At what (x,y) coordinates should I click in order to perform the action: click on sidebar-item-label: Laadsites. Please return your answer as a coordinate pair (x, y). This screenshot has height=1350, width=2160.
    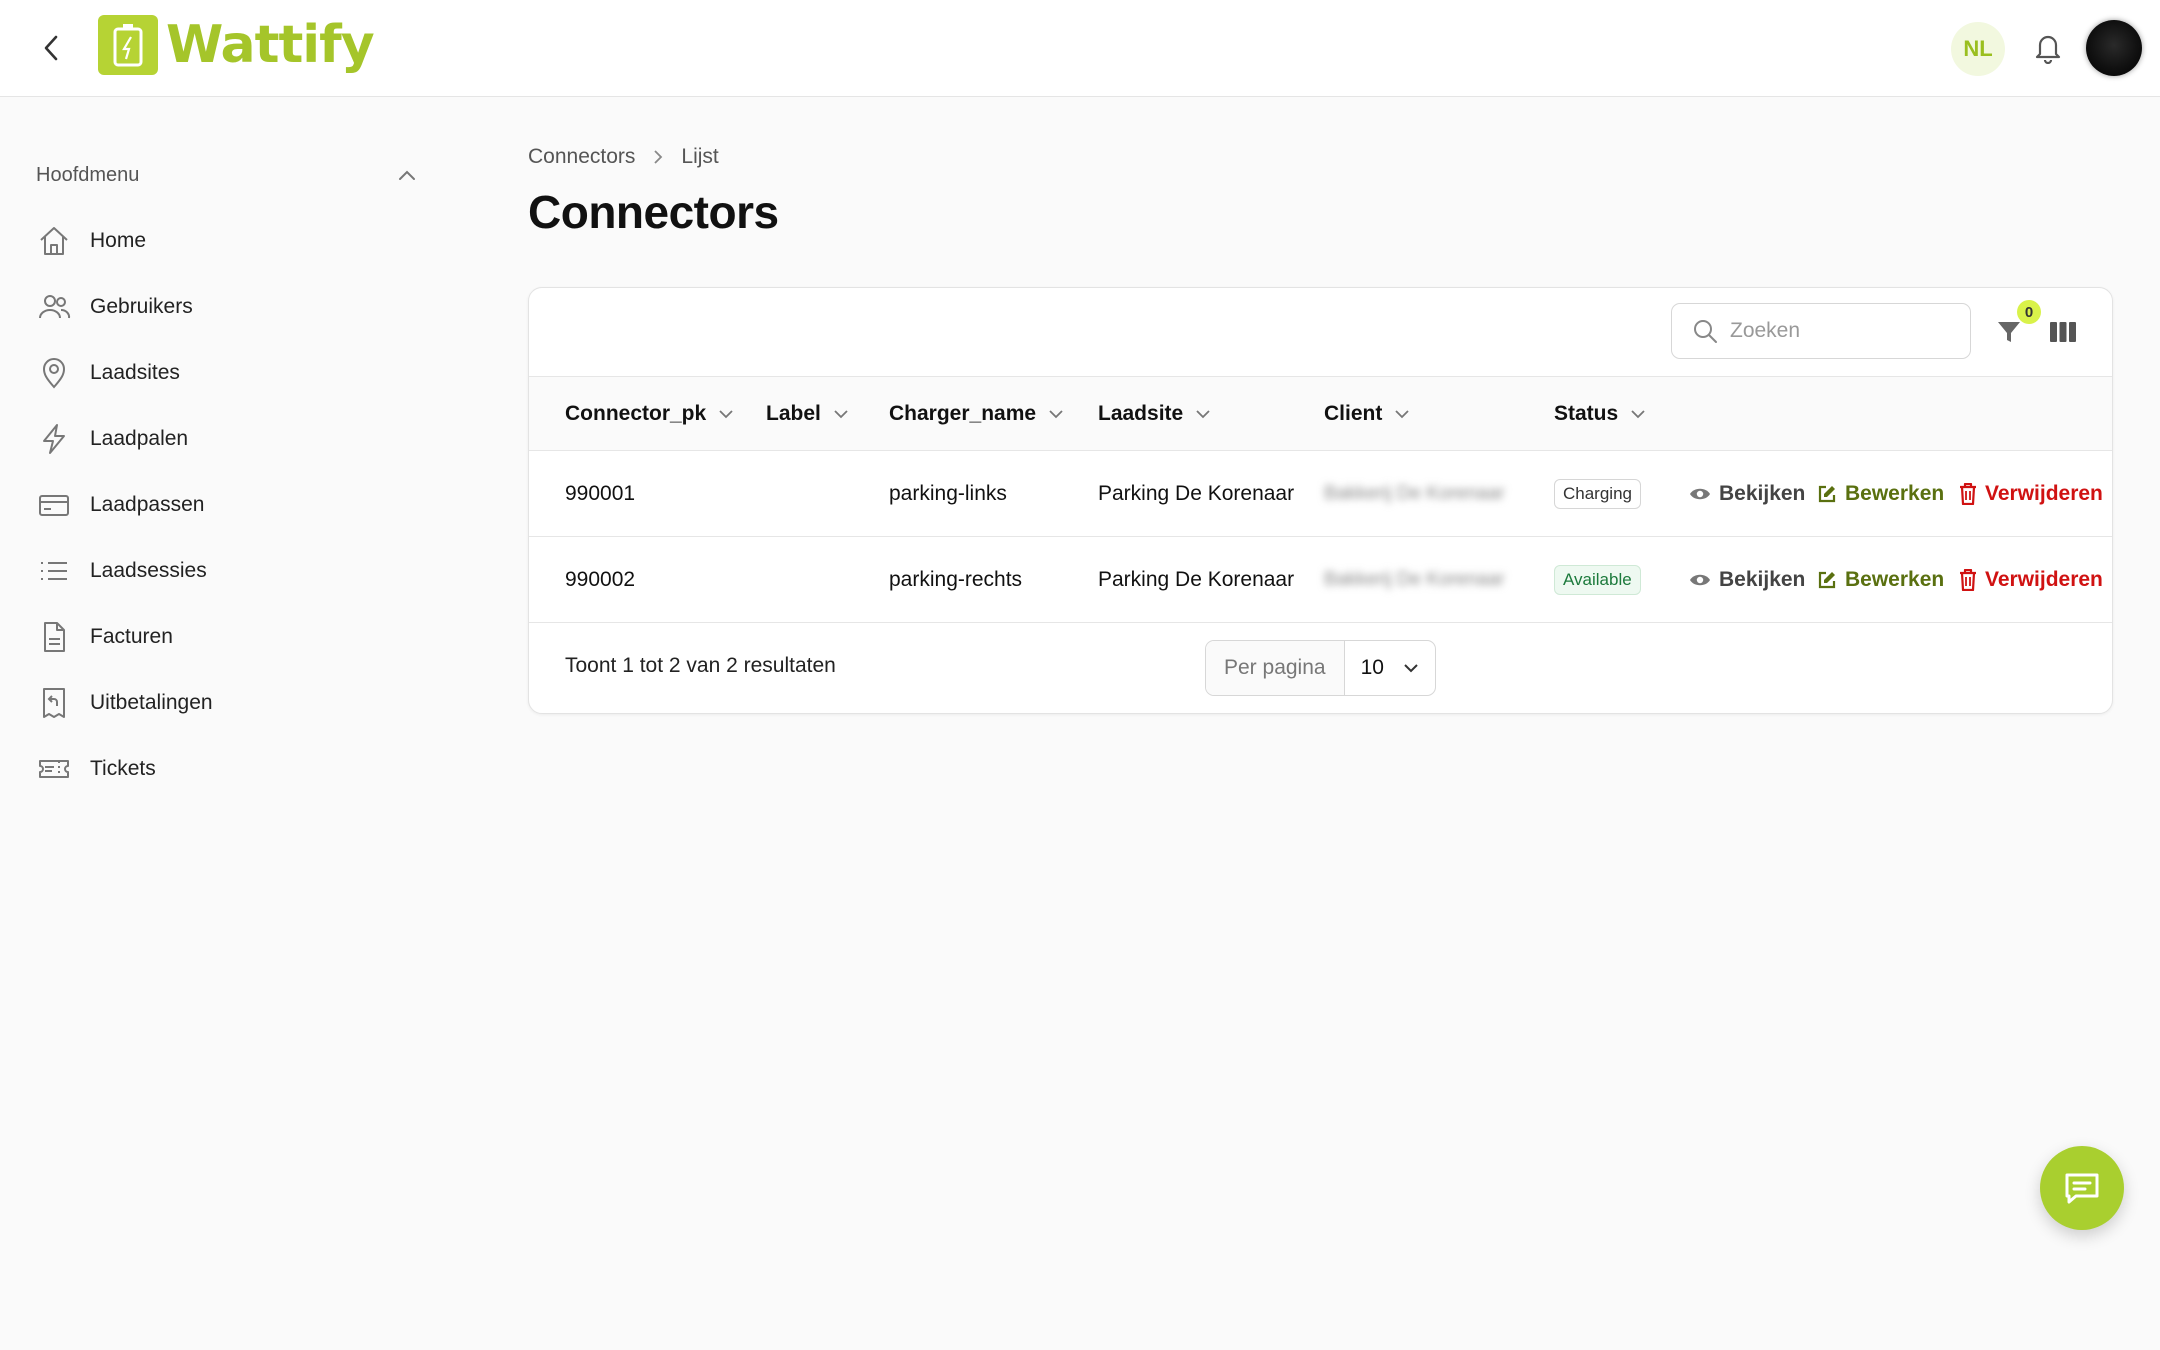
    Looking at the image, I should click on (135, 372).